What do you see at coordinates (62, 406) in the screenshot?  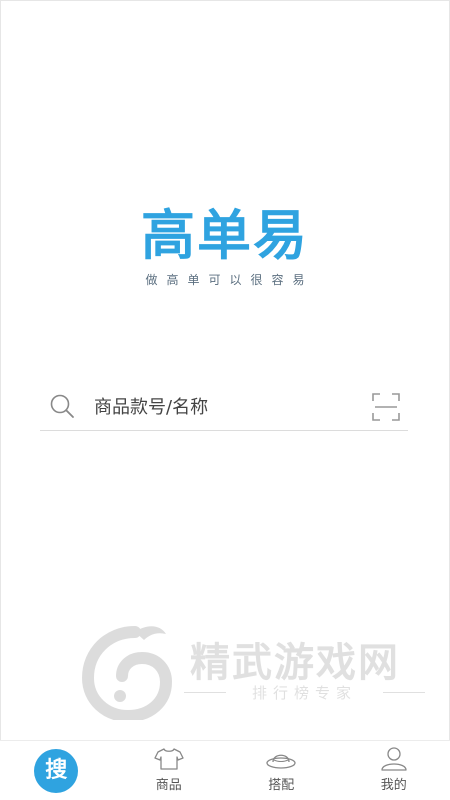 I see `search-icon` at bounding box center [62, 406].